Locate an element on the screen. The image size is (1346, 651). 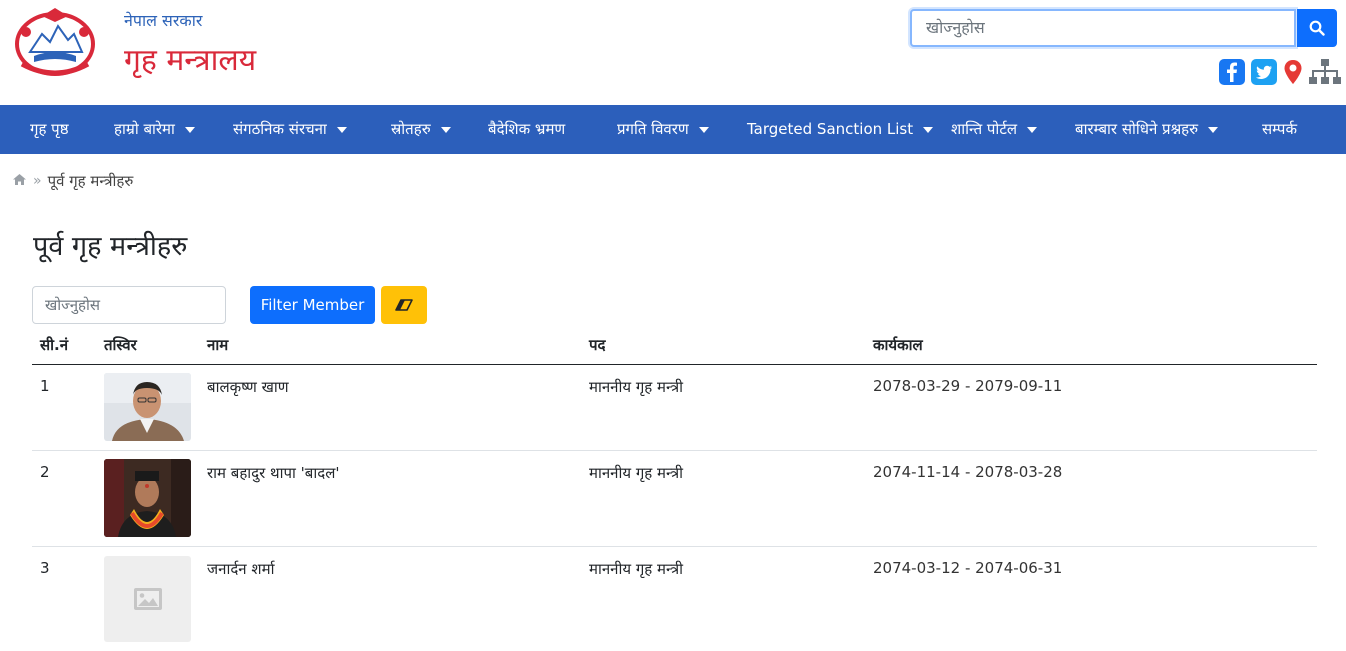
nav-item-targeted-sanction-list: Targeted Sanction List is located at coordinates (840, 129).